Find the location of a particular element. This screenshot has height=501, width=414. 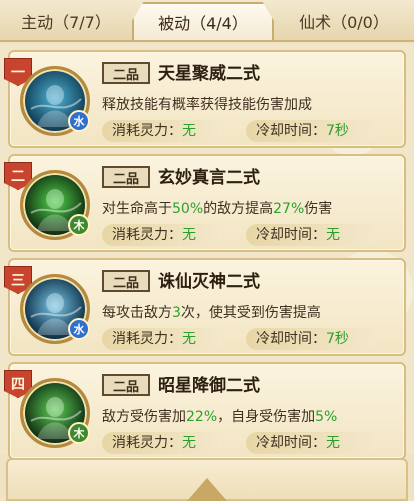

skill-name: 玄妙真言二式 is located at coordinates (209, 178).